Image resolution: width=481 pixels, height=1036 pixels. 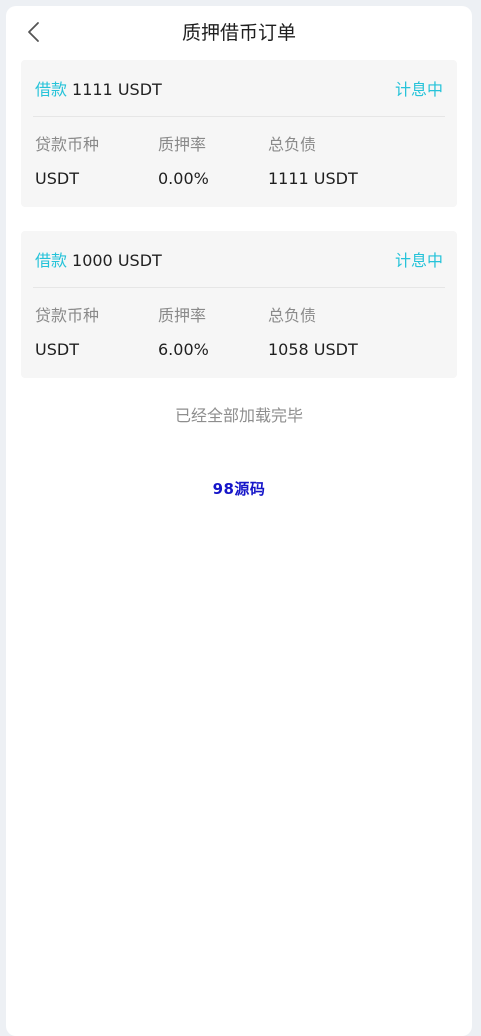 What do you see at coordinates (213, 162) in the screenshot?
I see `rate-column: 质押率 0.00%` at bounding box center [213, 162].